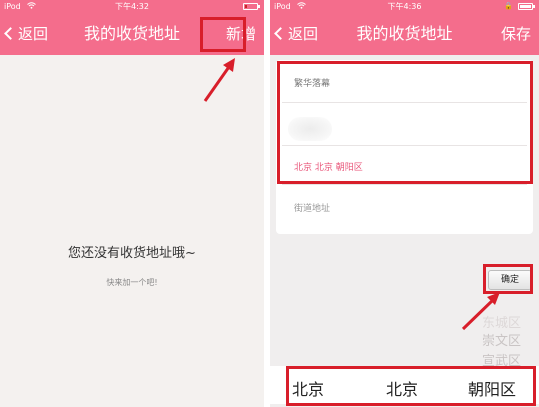  What do you see at coordinates (132, 282) in the screenshot?
I see `empty-state-subtitle: 快来加一个吧!` at bounding box center [132, 282].